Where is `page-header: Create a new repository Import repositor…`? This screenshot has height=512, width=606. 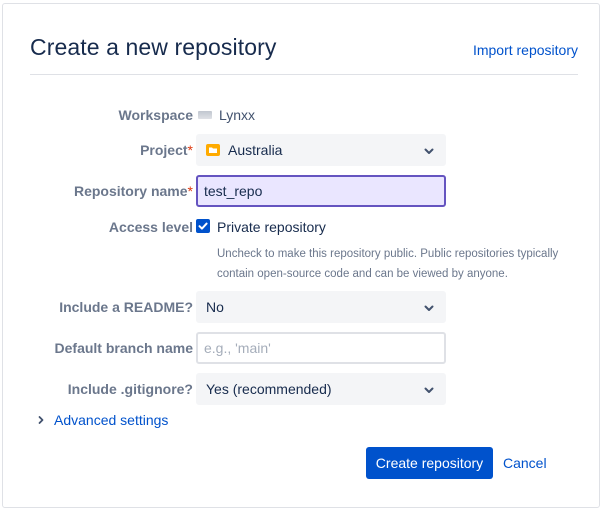
page-header: Create a new repository Import repositor… is located at coordinates (304, 54).